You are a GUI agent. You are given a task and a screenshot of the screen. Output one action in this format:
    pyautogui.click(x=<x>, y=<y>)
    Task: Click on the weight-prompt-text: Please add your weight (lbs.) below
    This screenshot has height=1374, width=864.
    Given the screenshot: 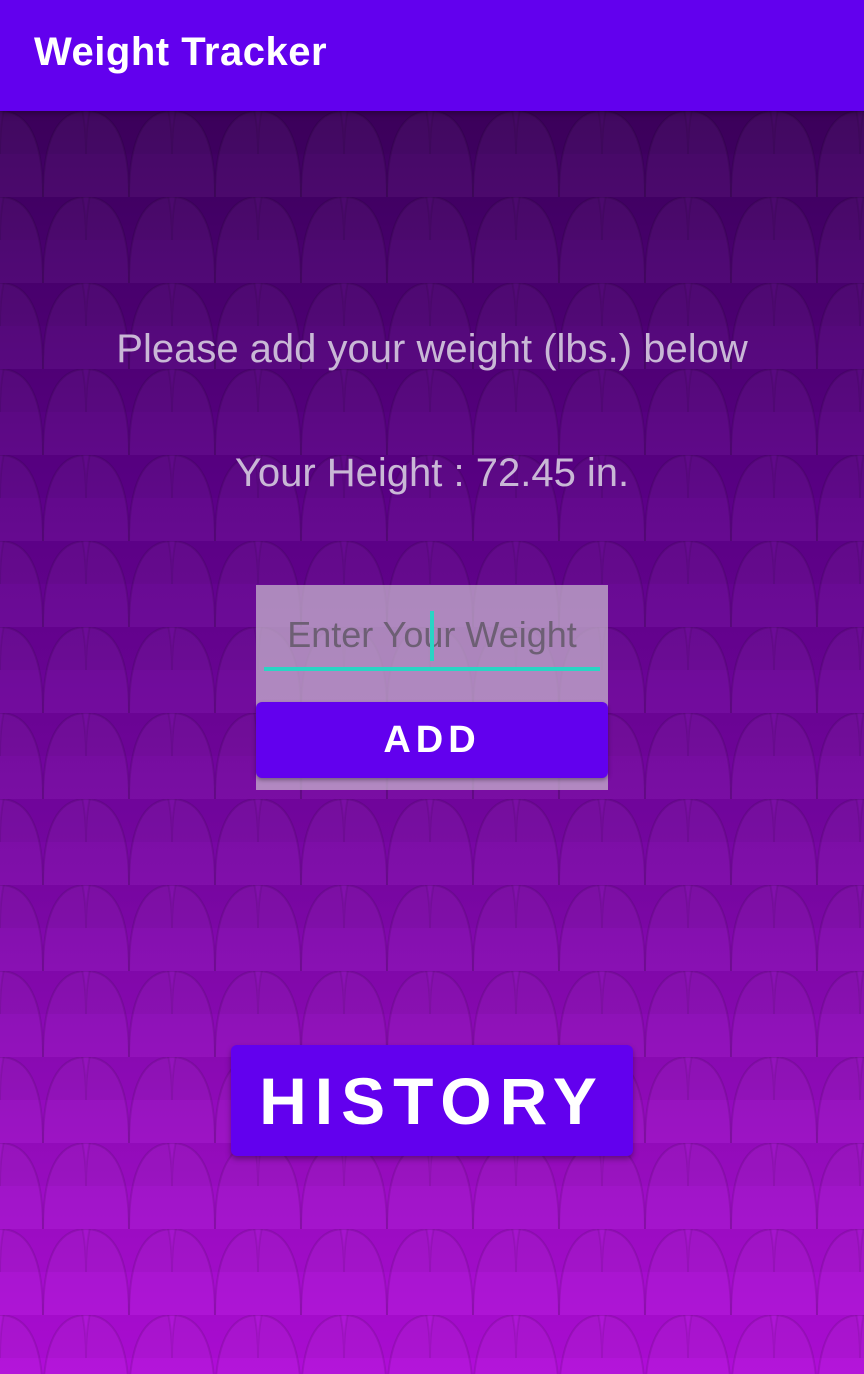 What is the action you would take?
    pyautogui.click(x=432, y=349)
    